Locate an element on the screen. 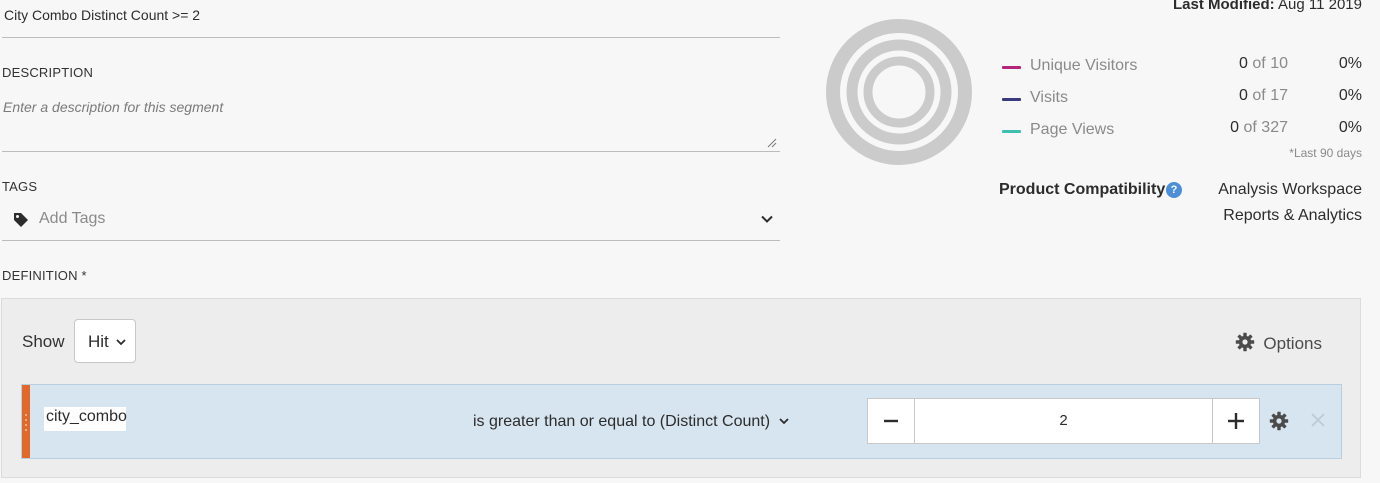 This screenshot has height=483, width=1380. show-scope-value: Hit is located at coordinates (98, 341).